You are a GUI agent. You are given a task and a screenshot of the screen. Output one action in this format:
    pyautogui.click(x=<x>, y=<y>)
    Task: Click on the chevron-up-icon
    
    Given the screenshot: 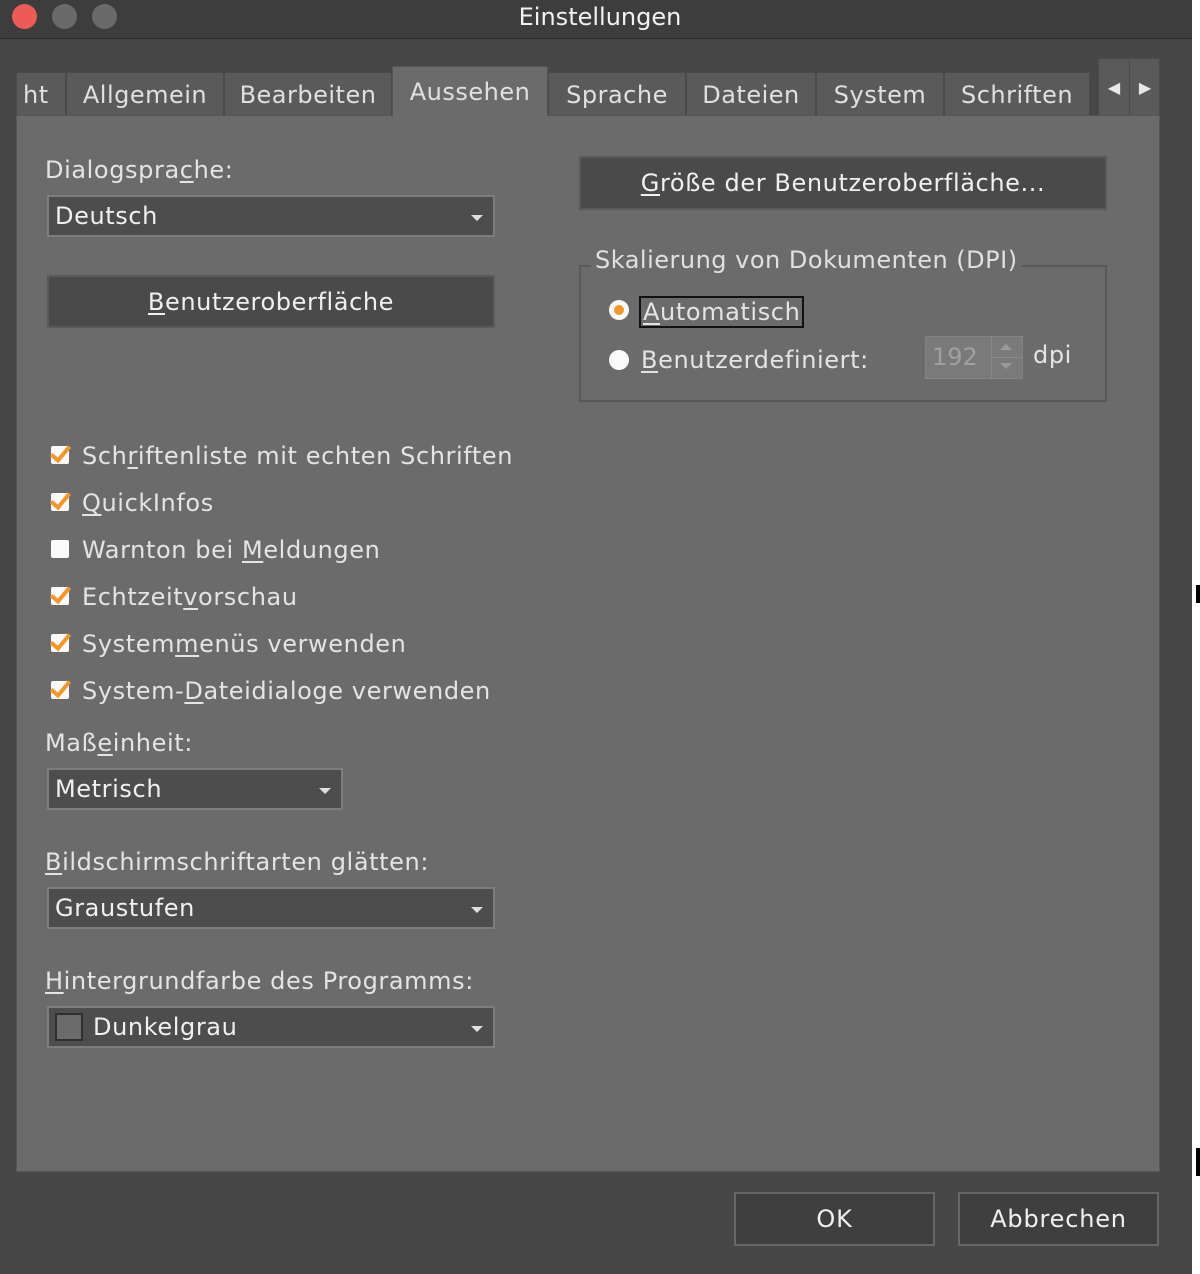 What is the action you would take?
    pyautogui.click(x=1006, y=347)
    